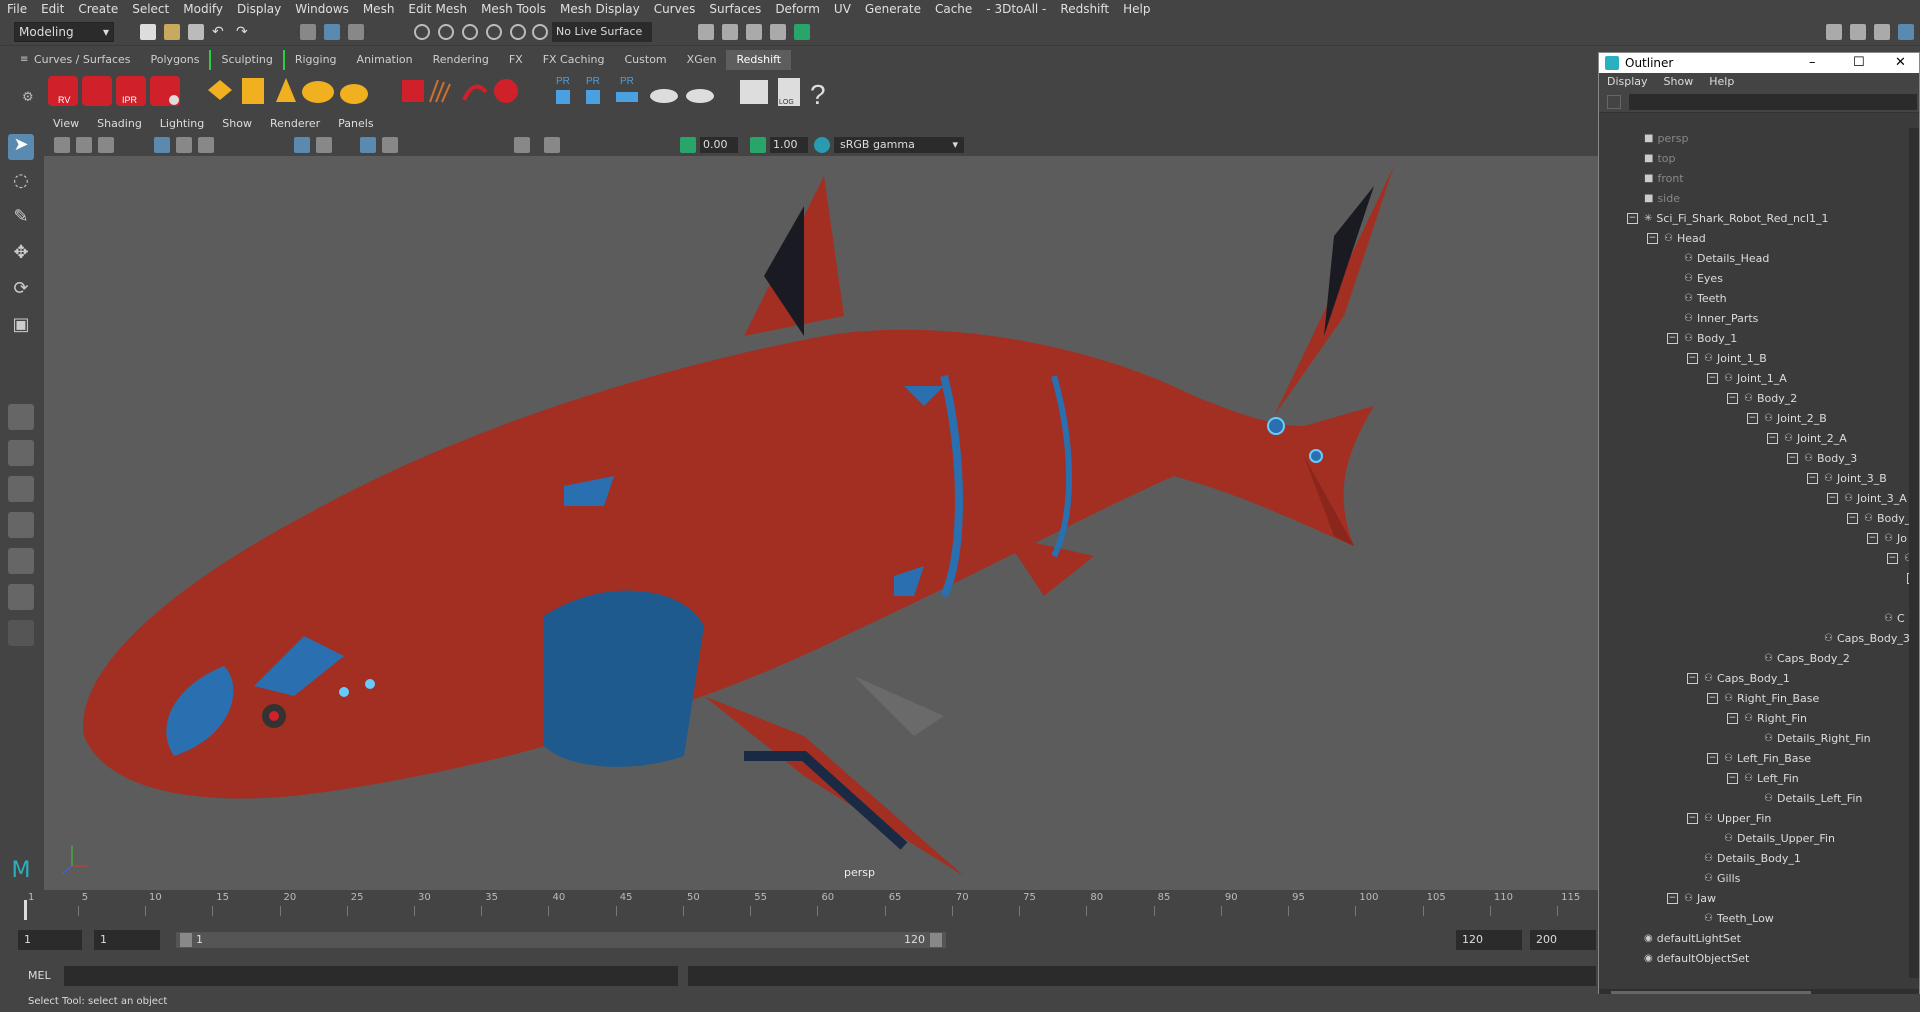 This screenshot has width=1920, height=1012. What do you see at coordinates (797, 9) in the screenshot?
I see `menu-deform: Deform` at bounding box center [797, 9].